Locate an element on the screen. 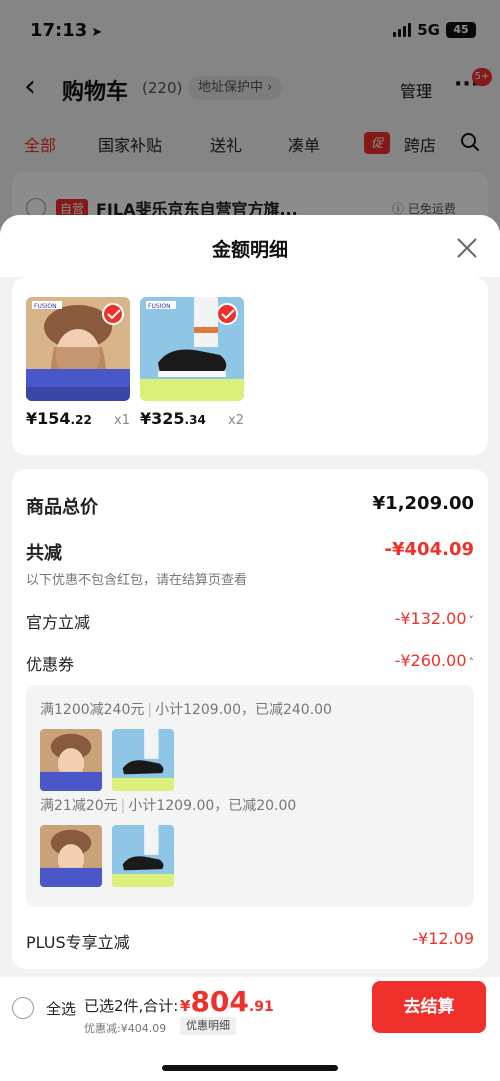  item-quantity: x1 is located at coordinates (122, 420).